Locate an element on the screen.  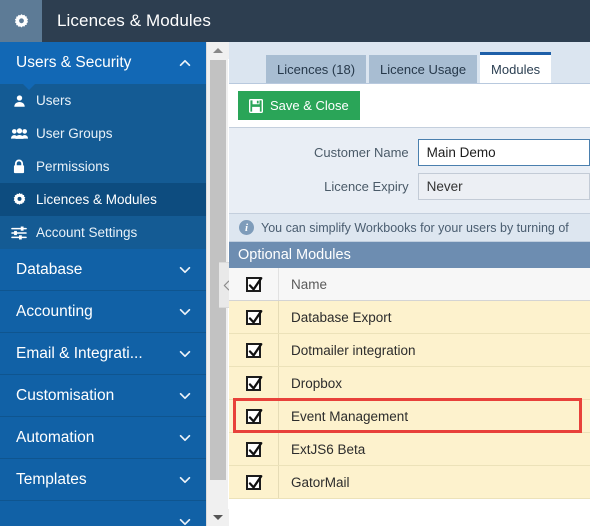
sidebar-group-label: Automation is located at coordinates (55, 437).